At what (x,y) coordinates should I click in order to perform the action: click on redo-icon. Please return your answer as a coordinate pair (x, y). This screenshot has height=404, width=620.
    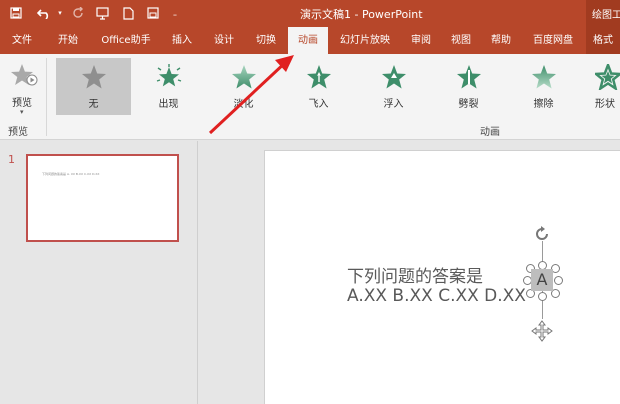
    Looking at the image, I should click on (78, 13).